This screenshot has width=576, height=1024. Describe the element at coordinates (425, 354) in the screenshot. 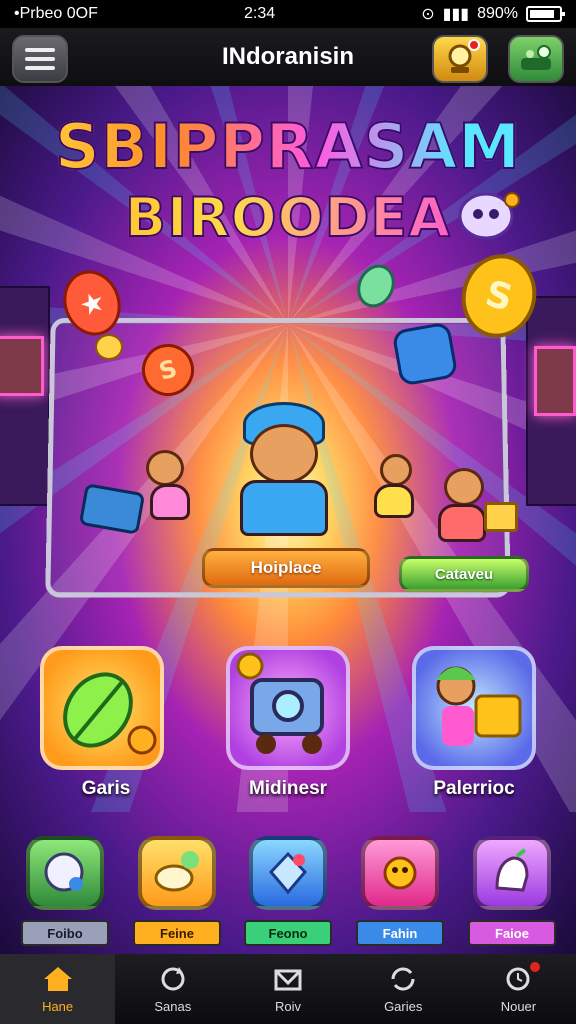

I see `speaker-gadget-icon` at that location.